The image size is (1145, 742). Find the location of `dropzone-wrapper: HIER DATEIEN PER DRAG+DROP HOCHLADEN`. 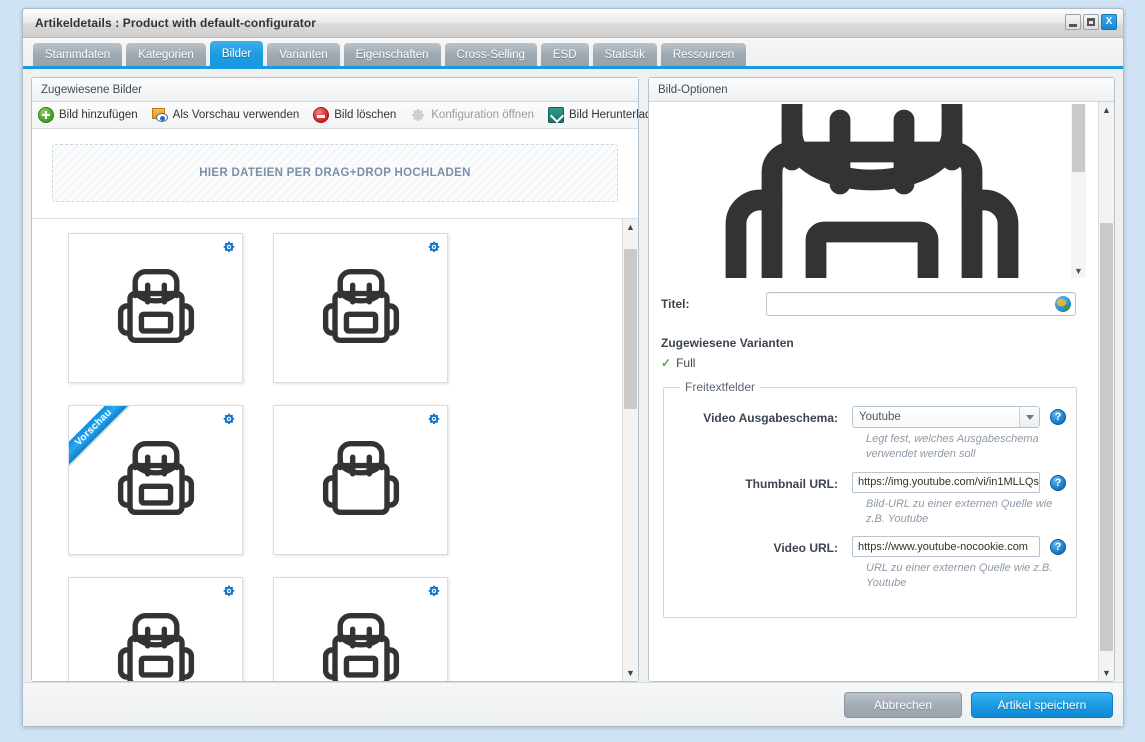

dropzone-wrapper: HIER DATEIEN PER DRAG+DROP HOCHLADEN is located at coordinates (335, 174).